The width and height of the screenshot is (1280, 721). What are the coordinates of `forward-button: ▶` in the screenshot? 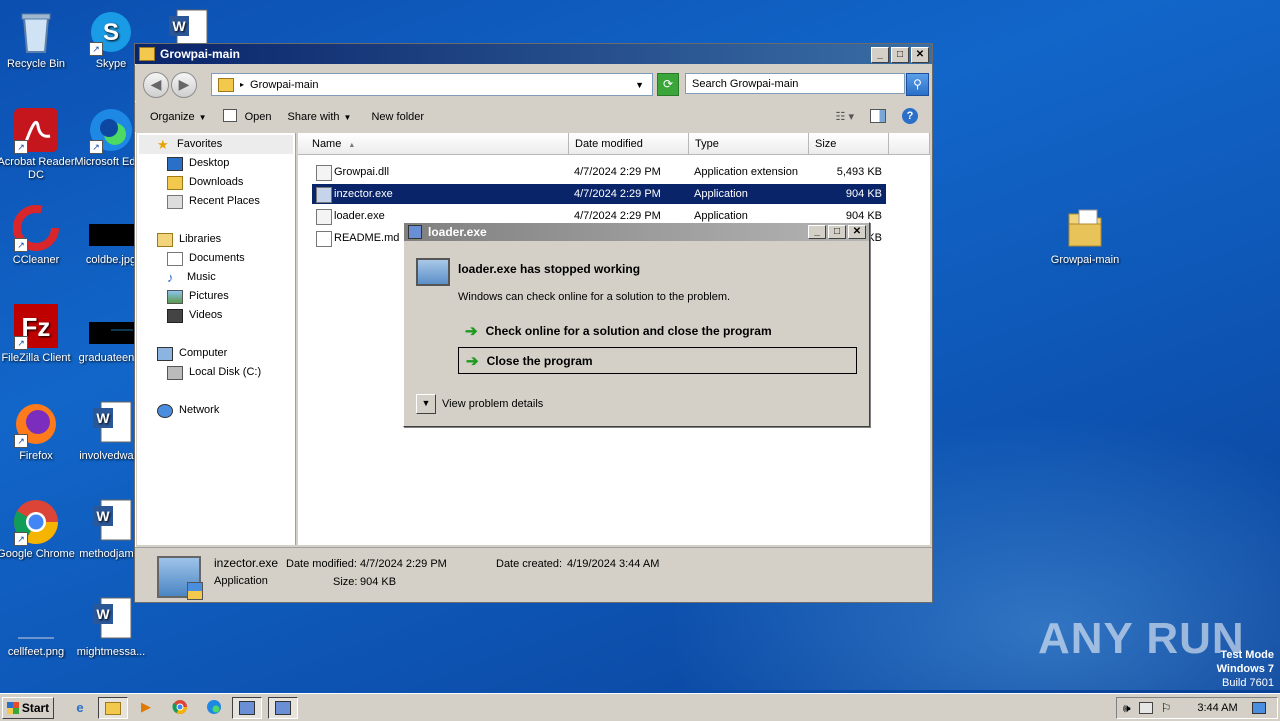 It's located at (184, 85).